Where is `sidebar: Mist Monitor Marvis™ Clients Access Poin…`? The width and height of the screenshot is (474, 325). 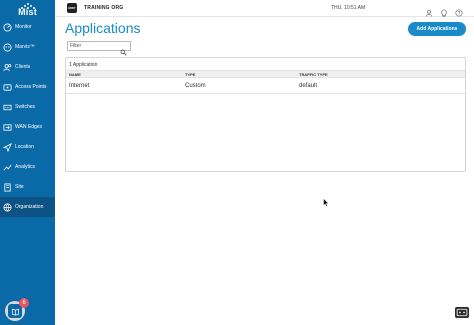
sidebar: Mist Monitor Marvis™ Clients Access Poin… is located at coordinates (27, 162).